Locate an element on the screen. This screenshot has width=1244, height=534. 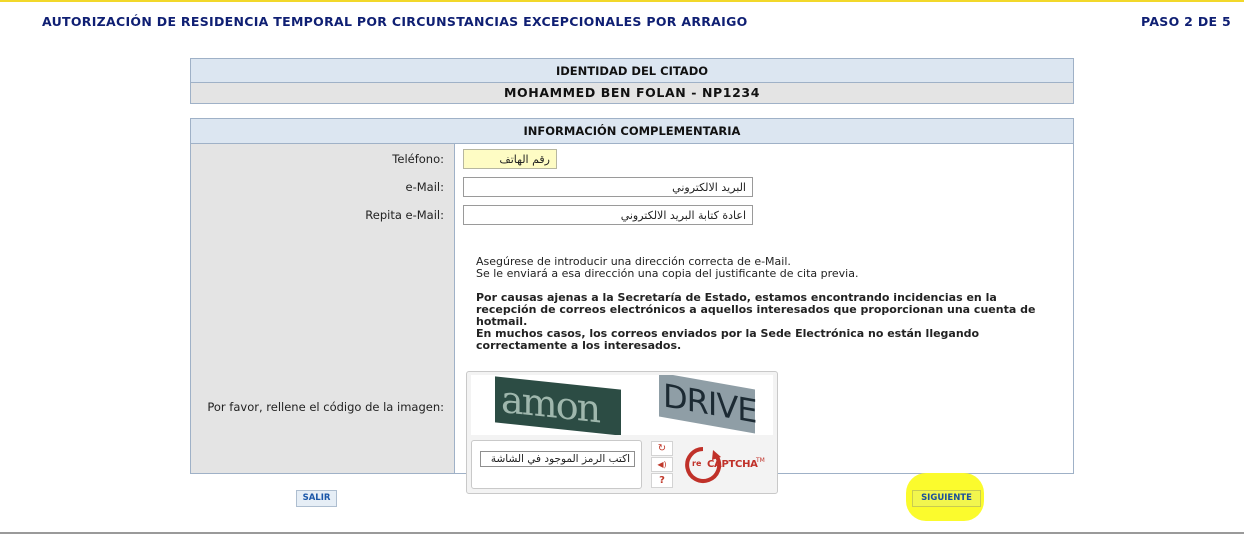
email-repeat-label: Repita e-Mail: is located at coordinates (404, 215).